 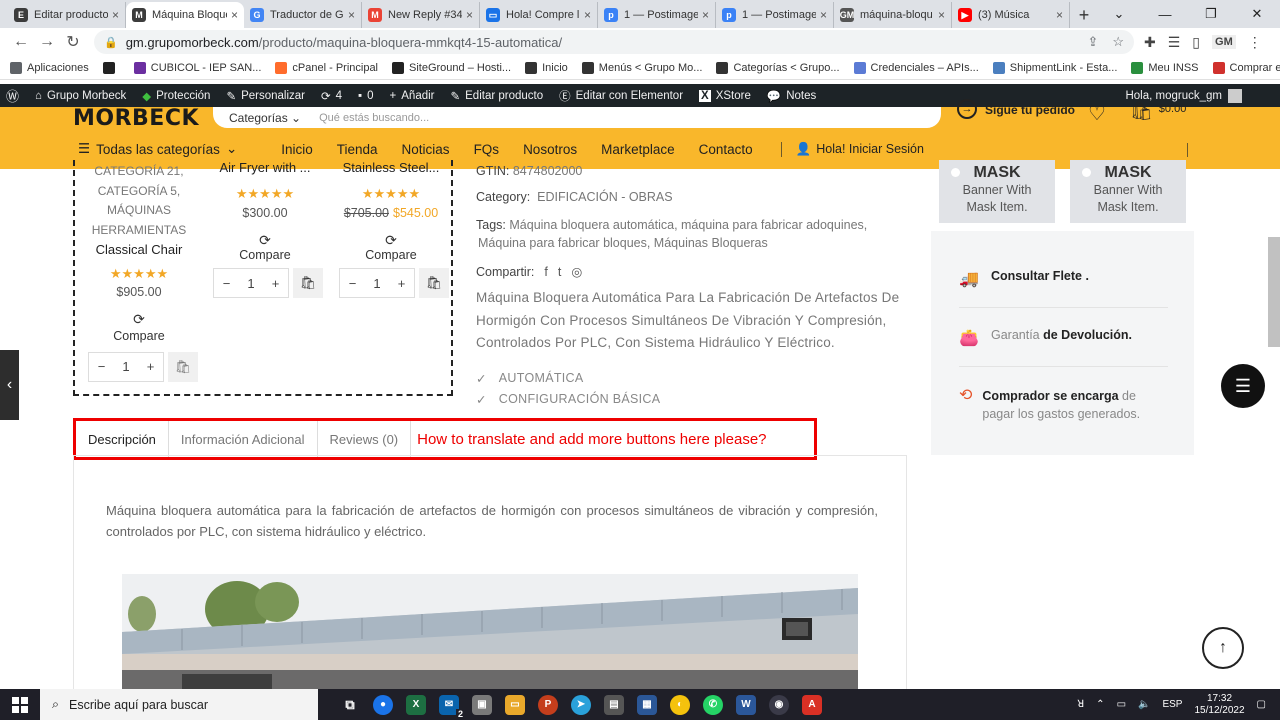 What do you see at coordinates (713, 704) in the screenshot?
I see `whatsapp-taskbar-icon: ✆` at bounding box center [713, 704].